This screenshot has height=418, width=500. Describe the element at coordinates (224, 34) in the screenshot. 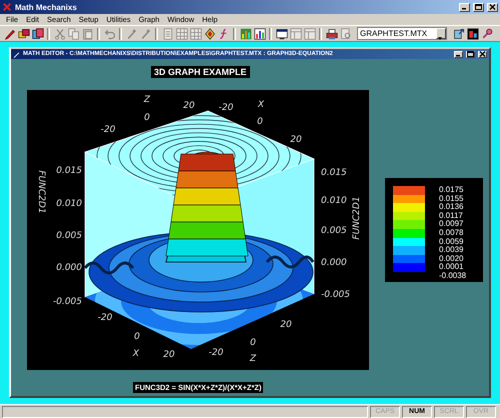

I see `function-icon` at that location.